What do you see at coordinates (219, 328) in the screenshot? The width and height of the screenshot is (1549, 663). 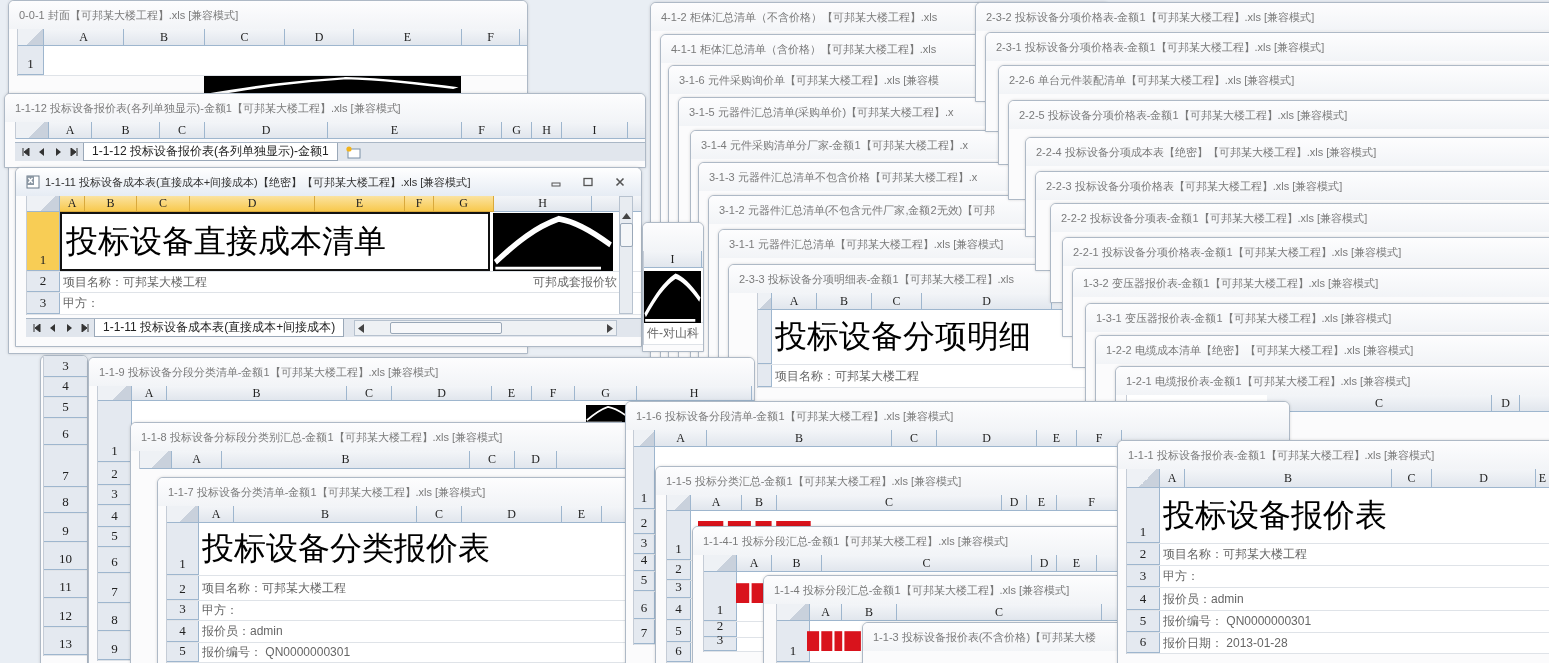 I see `sheet-tab: 1-1-11 投标设备成本表(直接成本+间接成本)` at bounding box center [219, 328].